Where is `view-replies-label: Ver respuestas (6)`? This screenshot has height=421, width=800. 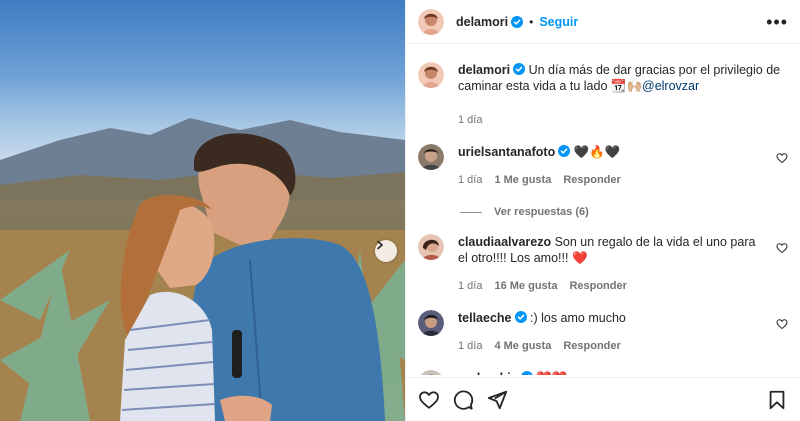
view-replies-label: Ver respuestas (6) is located at coordinates (541, 212).